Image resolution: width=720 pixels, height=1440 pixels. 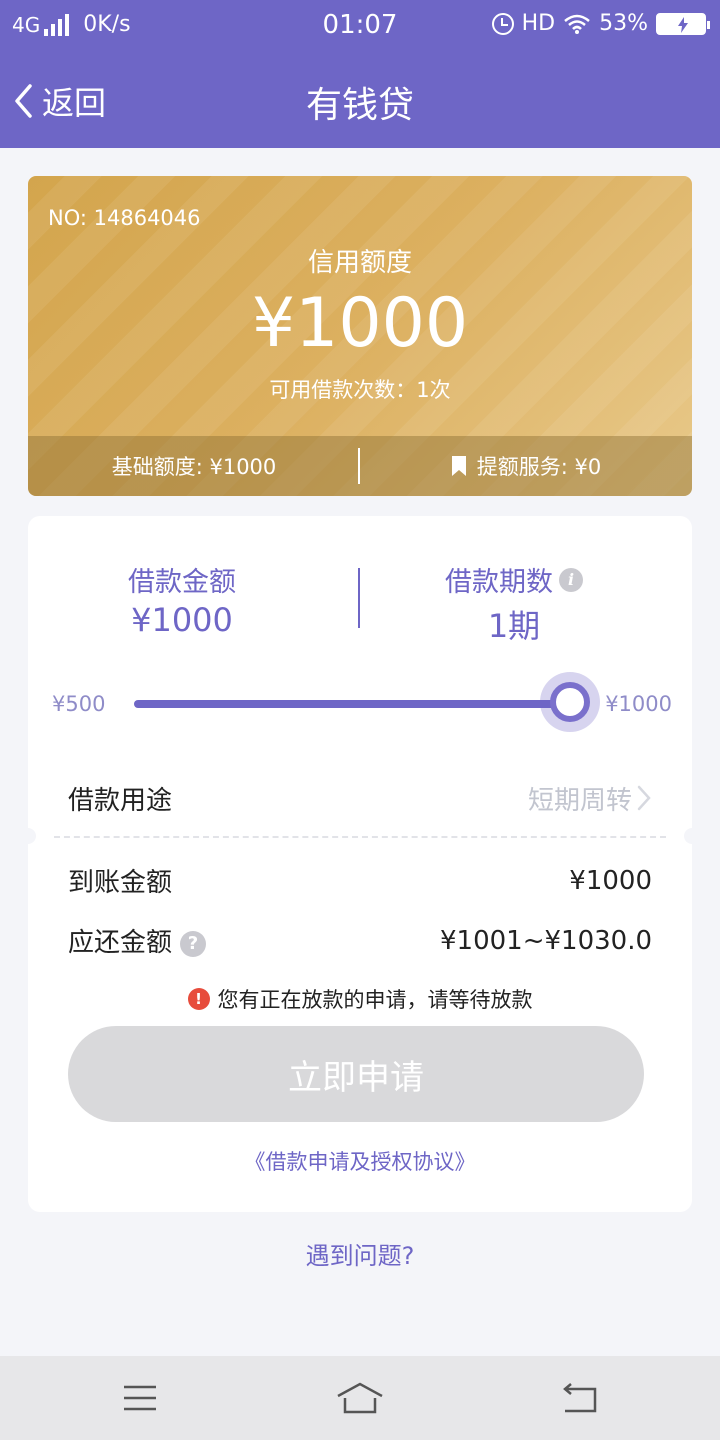 What do you see at coordinates (79, 704) in the screenshot?
I see `slider-min-label: ¥500` at bounding box center [79, 704].